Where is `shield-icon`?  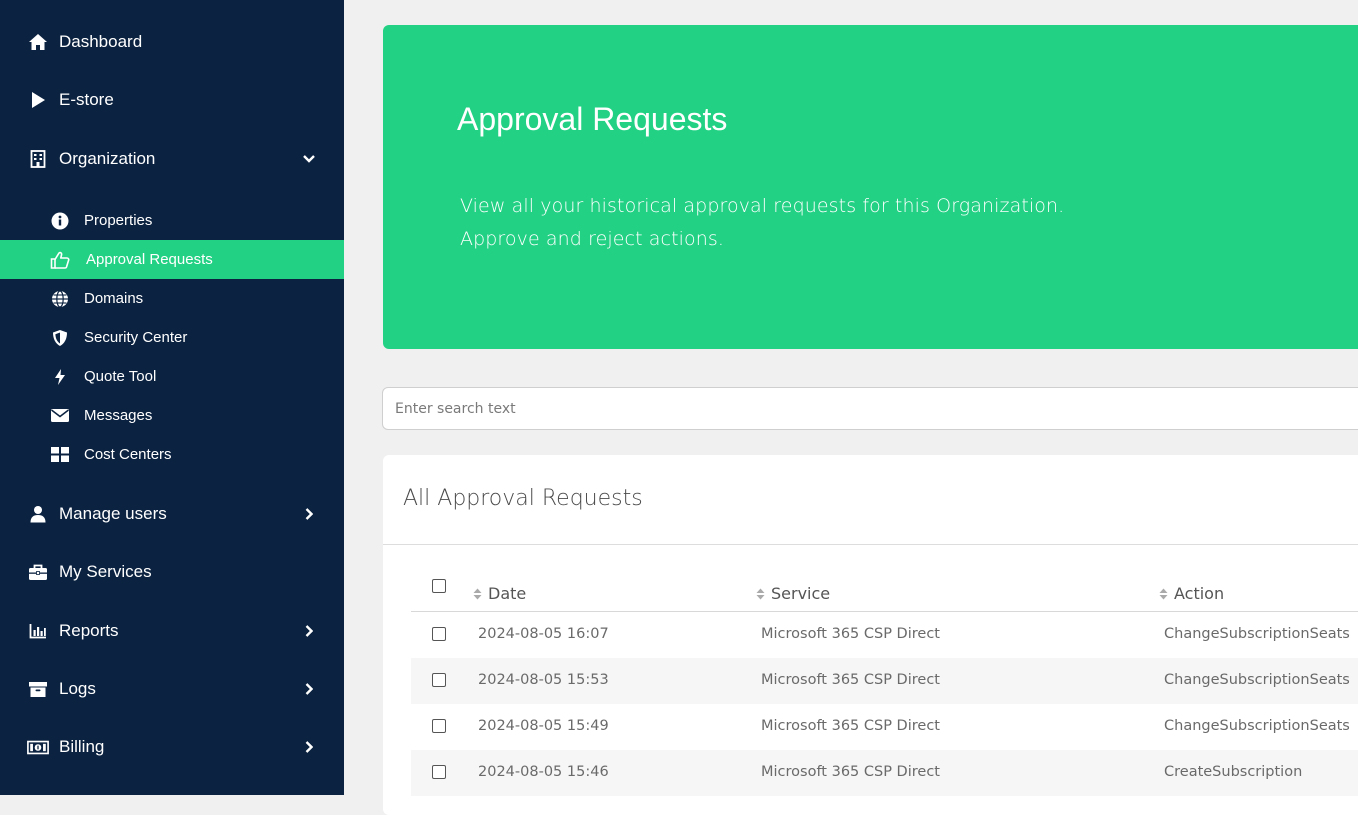
shield-icon is located at coordinates (60, 338).